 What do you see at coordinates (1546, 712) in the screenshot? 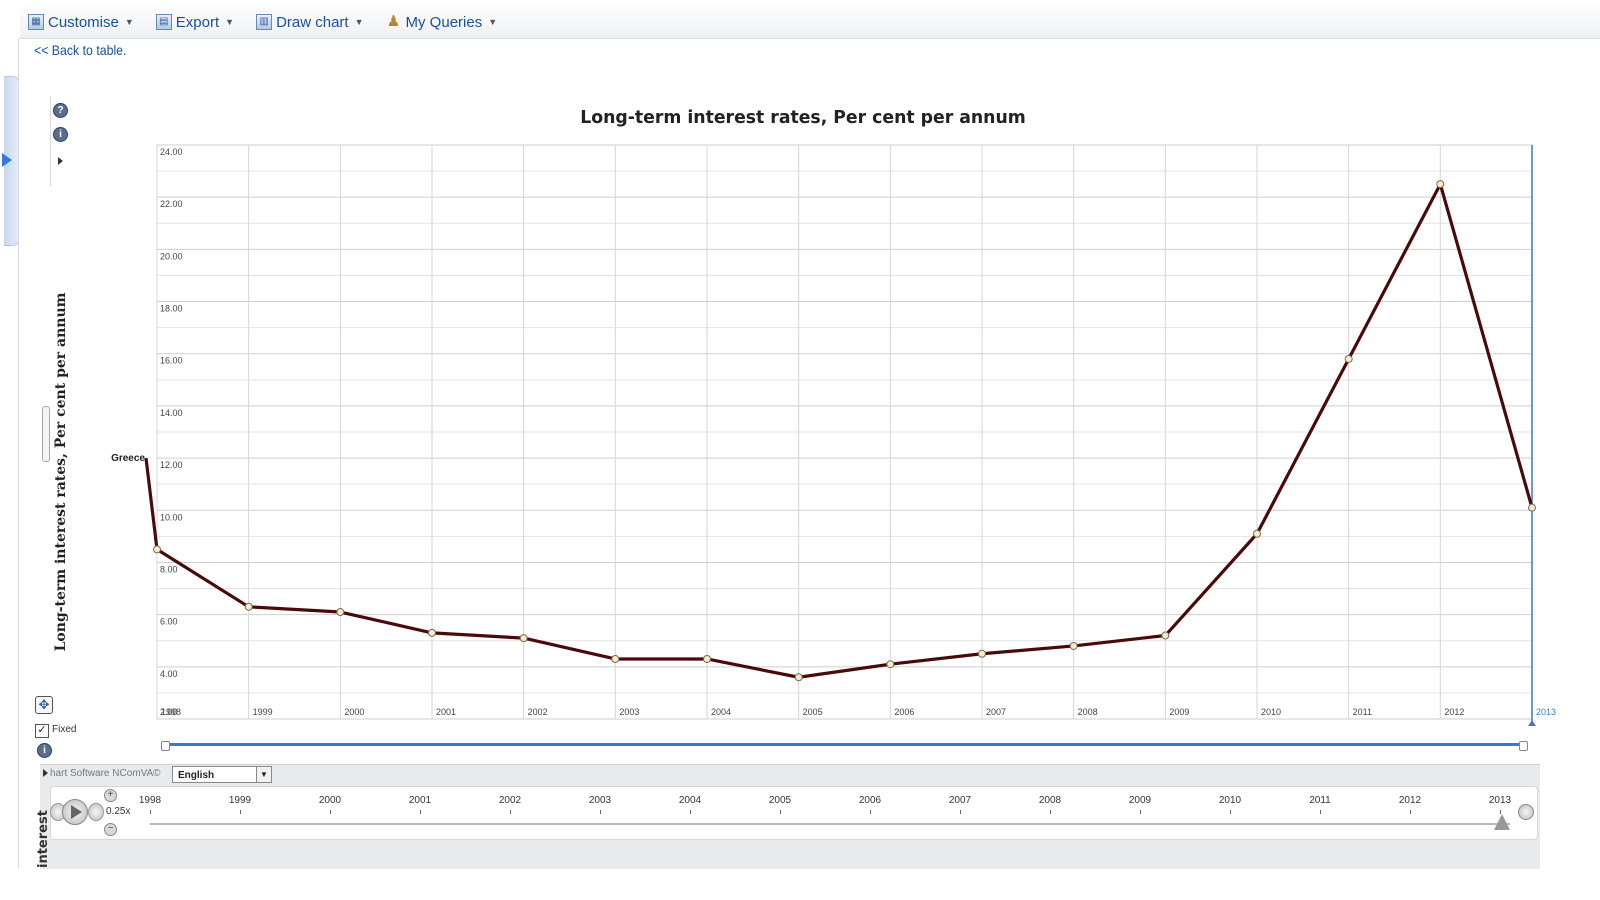
I see `x-tick-label: 2013` at bounding box center [1546, 712].